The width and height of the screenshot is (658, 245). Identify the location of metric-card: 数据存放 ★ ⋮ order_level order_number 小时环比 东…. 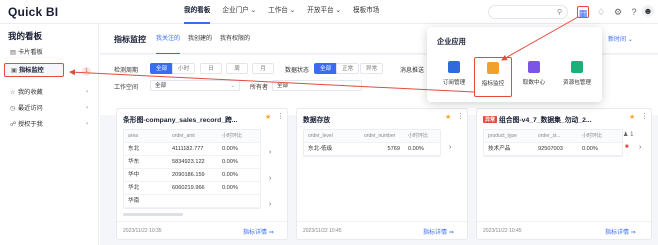
(382, 174).